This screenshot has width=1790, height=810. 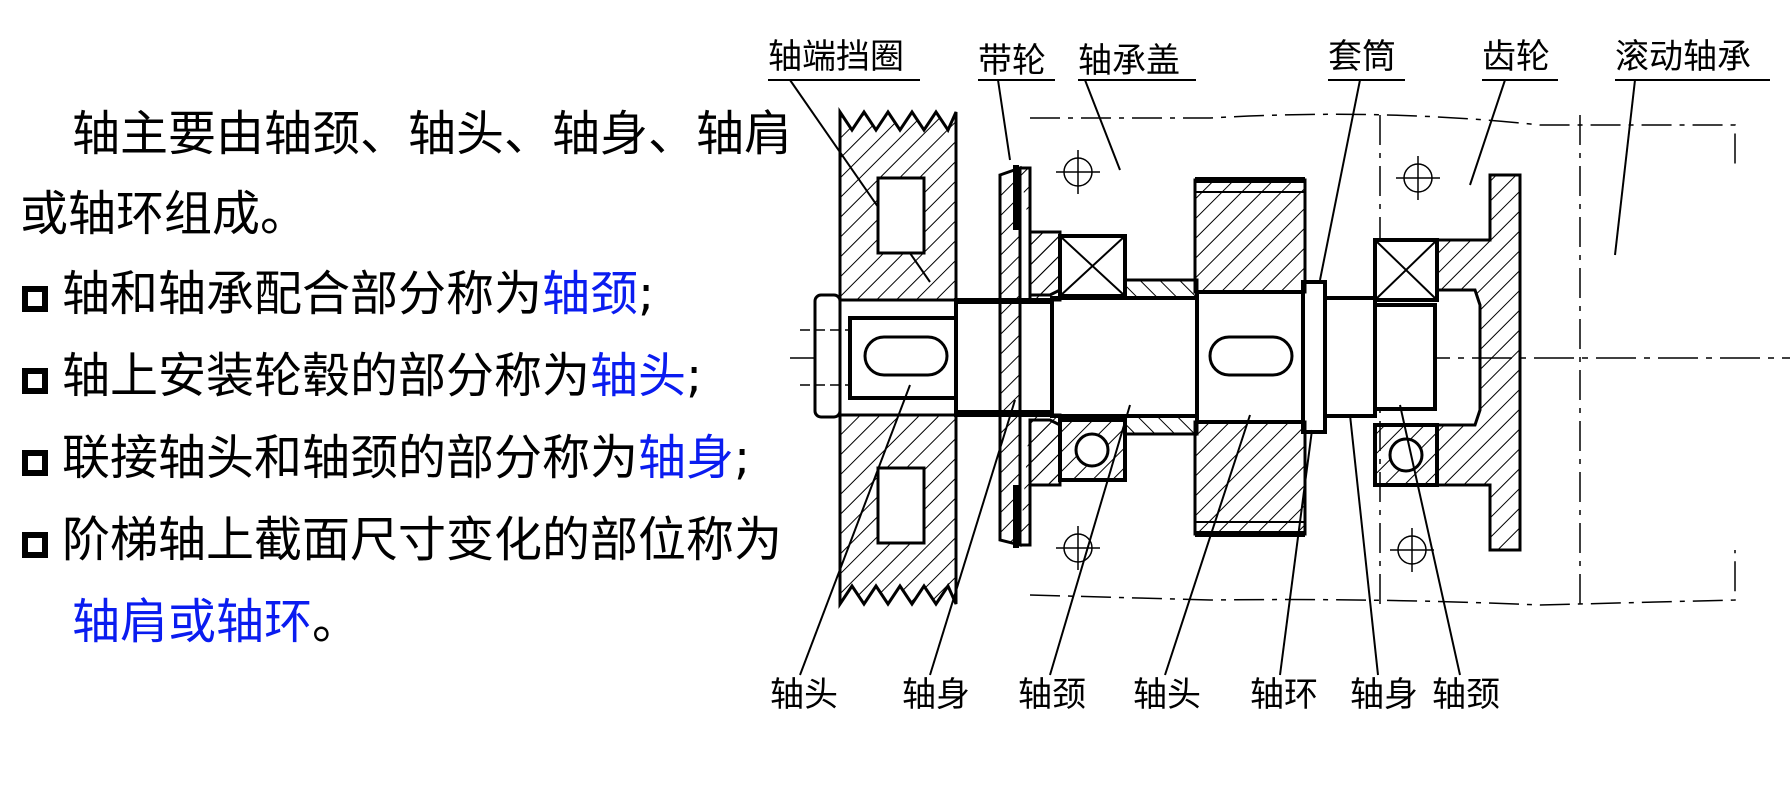 What do you see at coordinates (1269, 59) in the screenshot?
I see `top-labels: 轴端挡圈 带轮 轴承盖 套筒 齿轮 滚动轴承` at bounding box center [1269, 59].